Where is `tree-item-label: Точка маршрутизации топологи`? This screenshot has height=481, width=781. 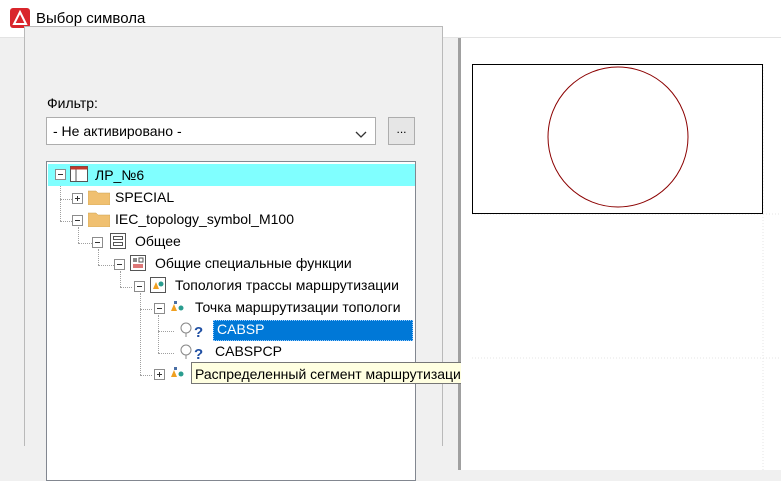
tree-item-label: Точка маршрутизации топологи is located at coordinates (298, 307).